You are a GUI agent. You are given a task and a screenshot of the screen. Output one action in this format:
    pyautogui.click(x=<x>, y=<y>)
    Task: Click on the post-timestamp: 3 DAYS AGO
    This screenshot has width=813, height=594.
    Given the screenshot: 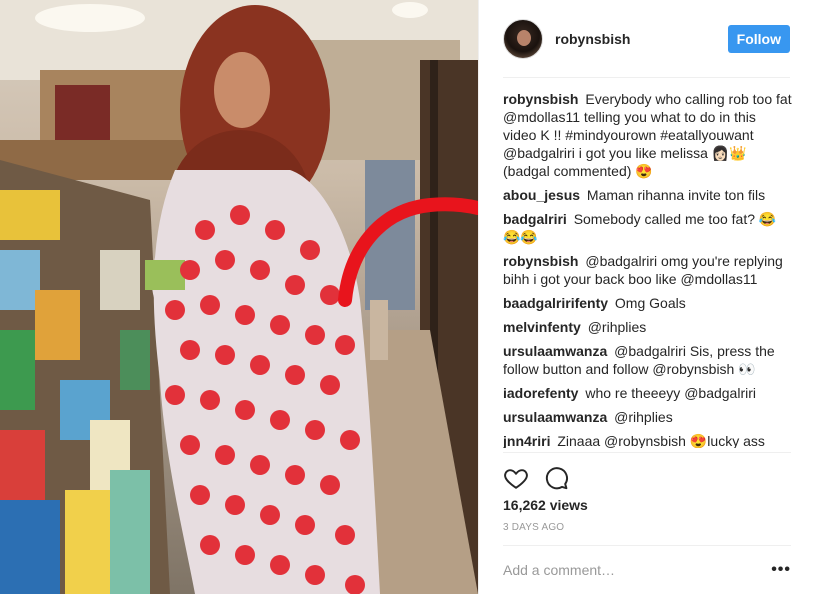 What is the action you would take?
    pyautogui.click(x=534, y=527)
    